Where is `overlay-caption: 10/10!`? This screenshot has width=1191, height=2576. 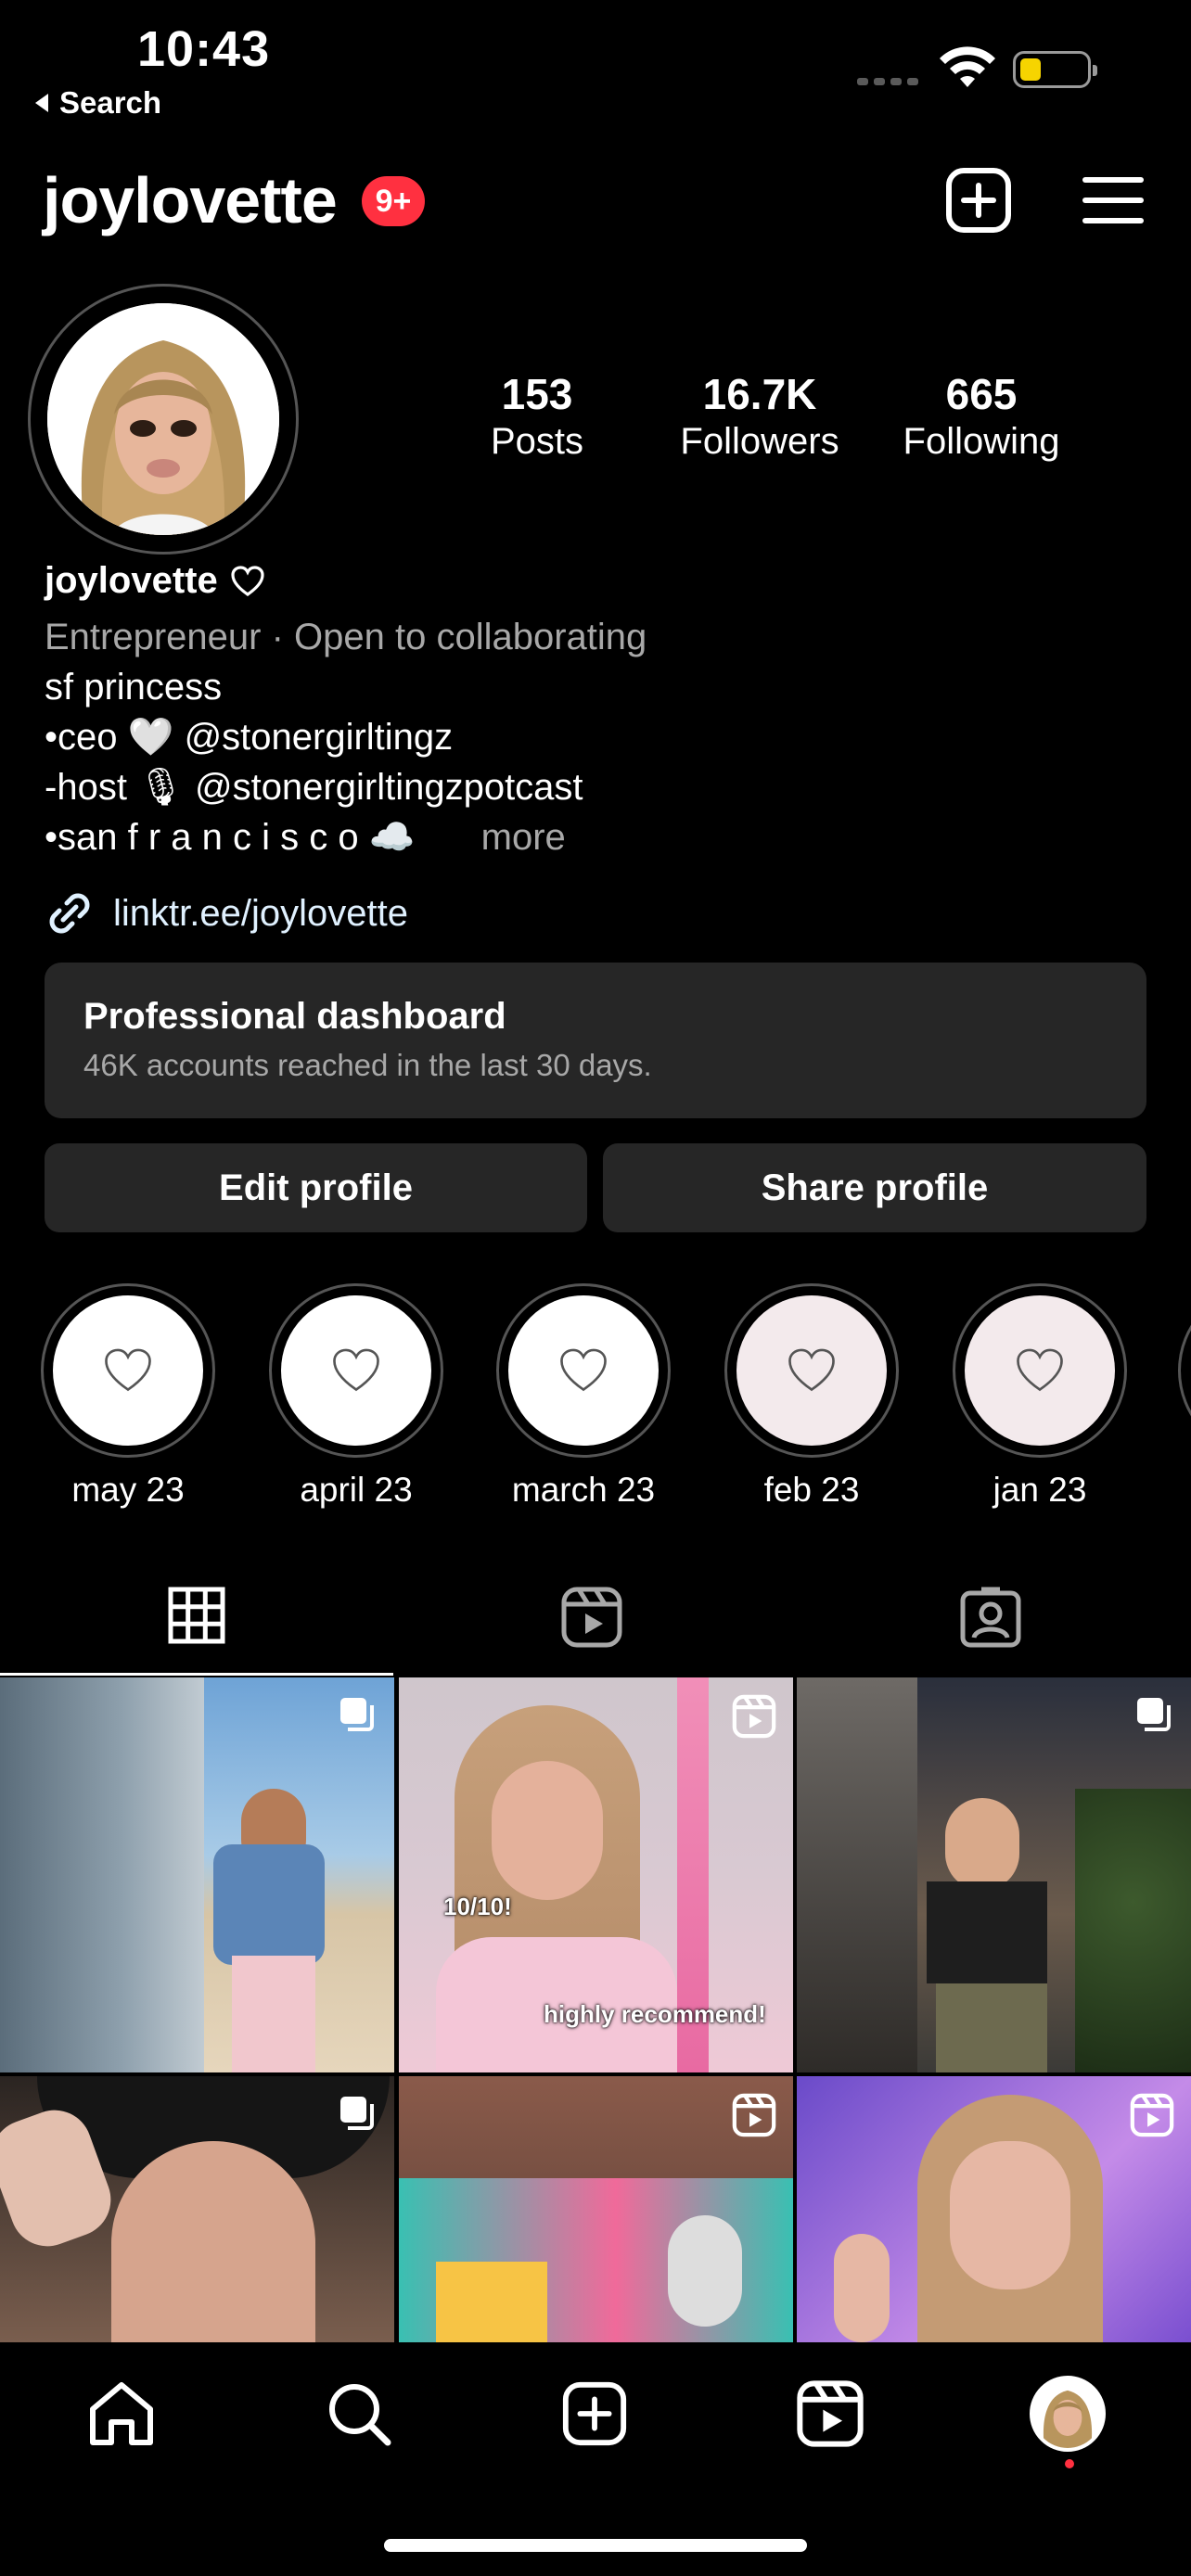
overlay-caption: 10/10! is located at coordinates (477, 1906).